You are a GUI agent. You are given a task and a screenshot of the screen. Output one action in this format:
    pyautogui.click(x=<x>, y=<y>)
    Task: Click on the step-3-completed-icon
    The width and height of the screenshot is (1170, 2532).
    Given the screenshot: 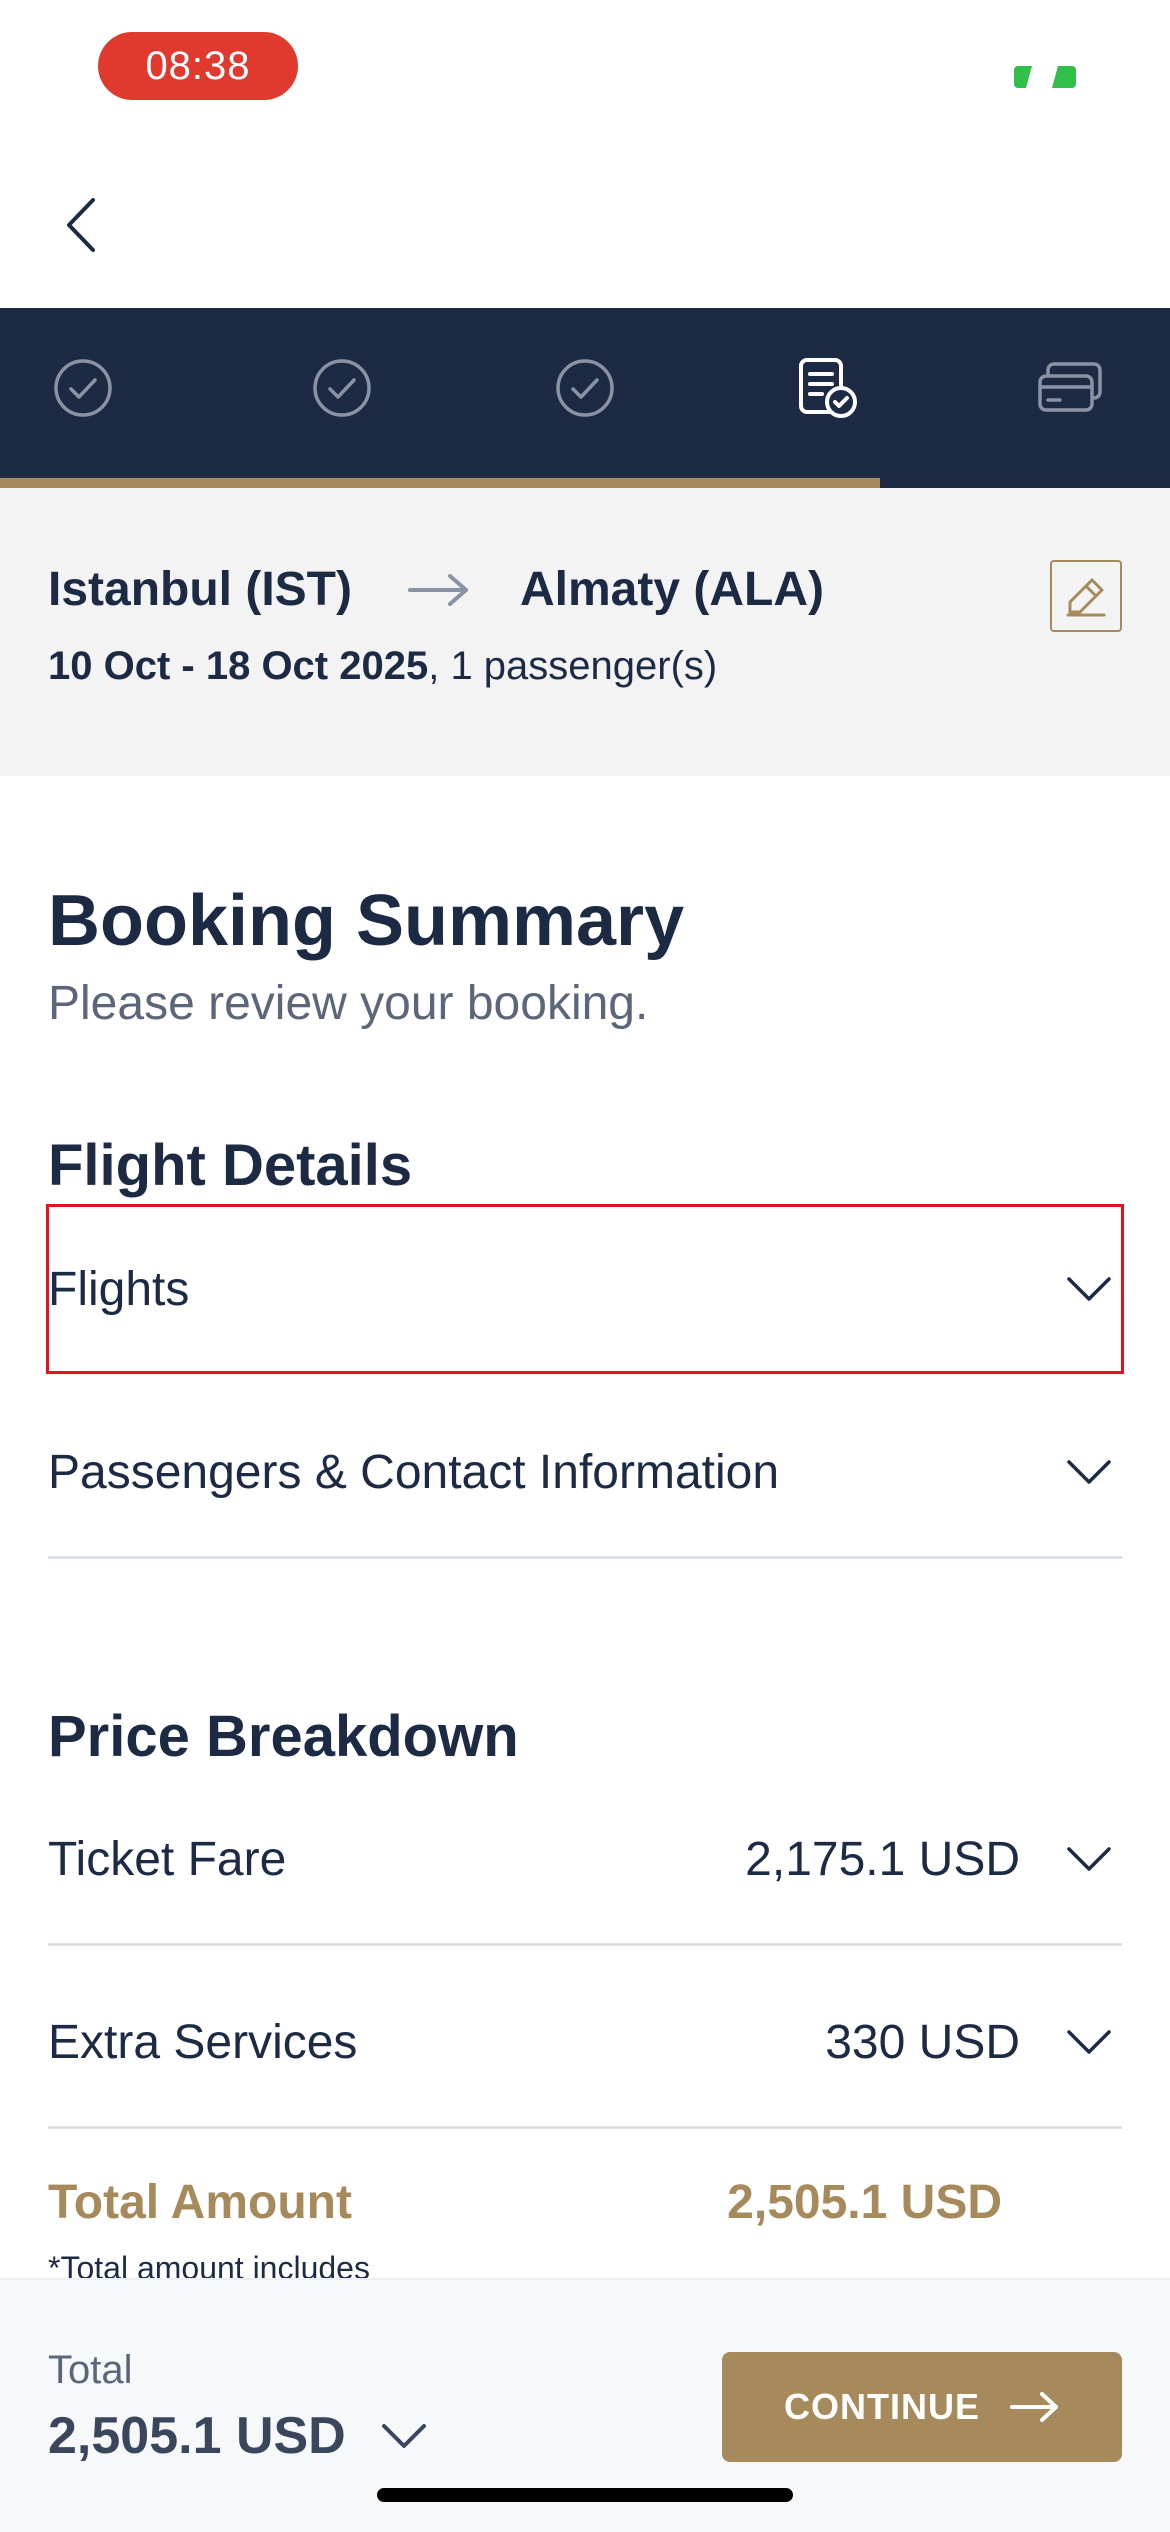 What is the action you would take?
    pyautogui.click(x=585, y=388)
    